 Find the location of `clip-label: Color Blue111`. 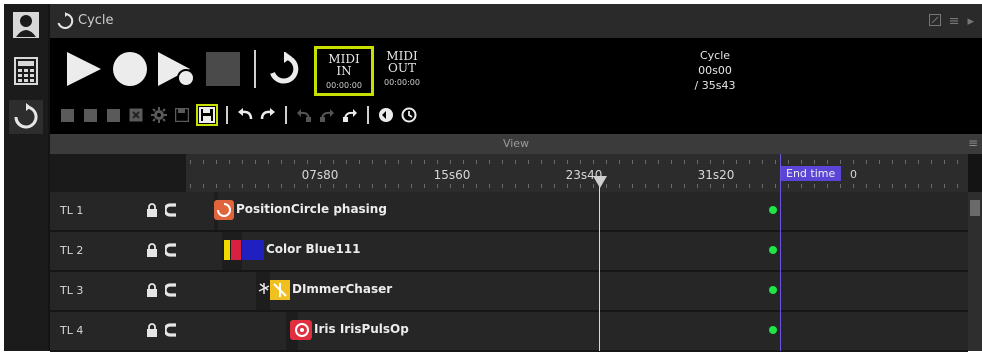

clip-label: Color Blue111 is located at coordinates (313, 249).